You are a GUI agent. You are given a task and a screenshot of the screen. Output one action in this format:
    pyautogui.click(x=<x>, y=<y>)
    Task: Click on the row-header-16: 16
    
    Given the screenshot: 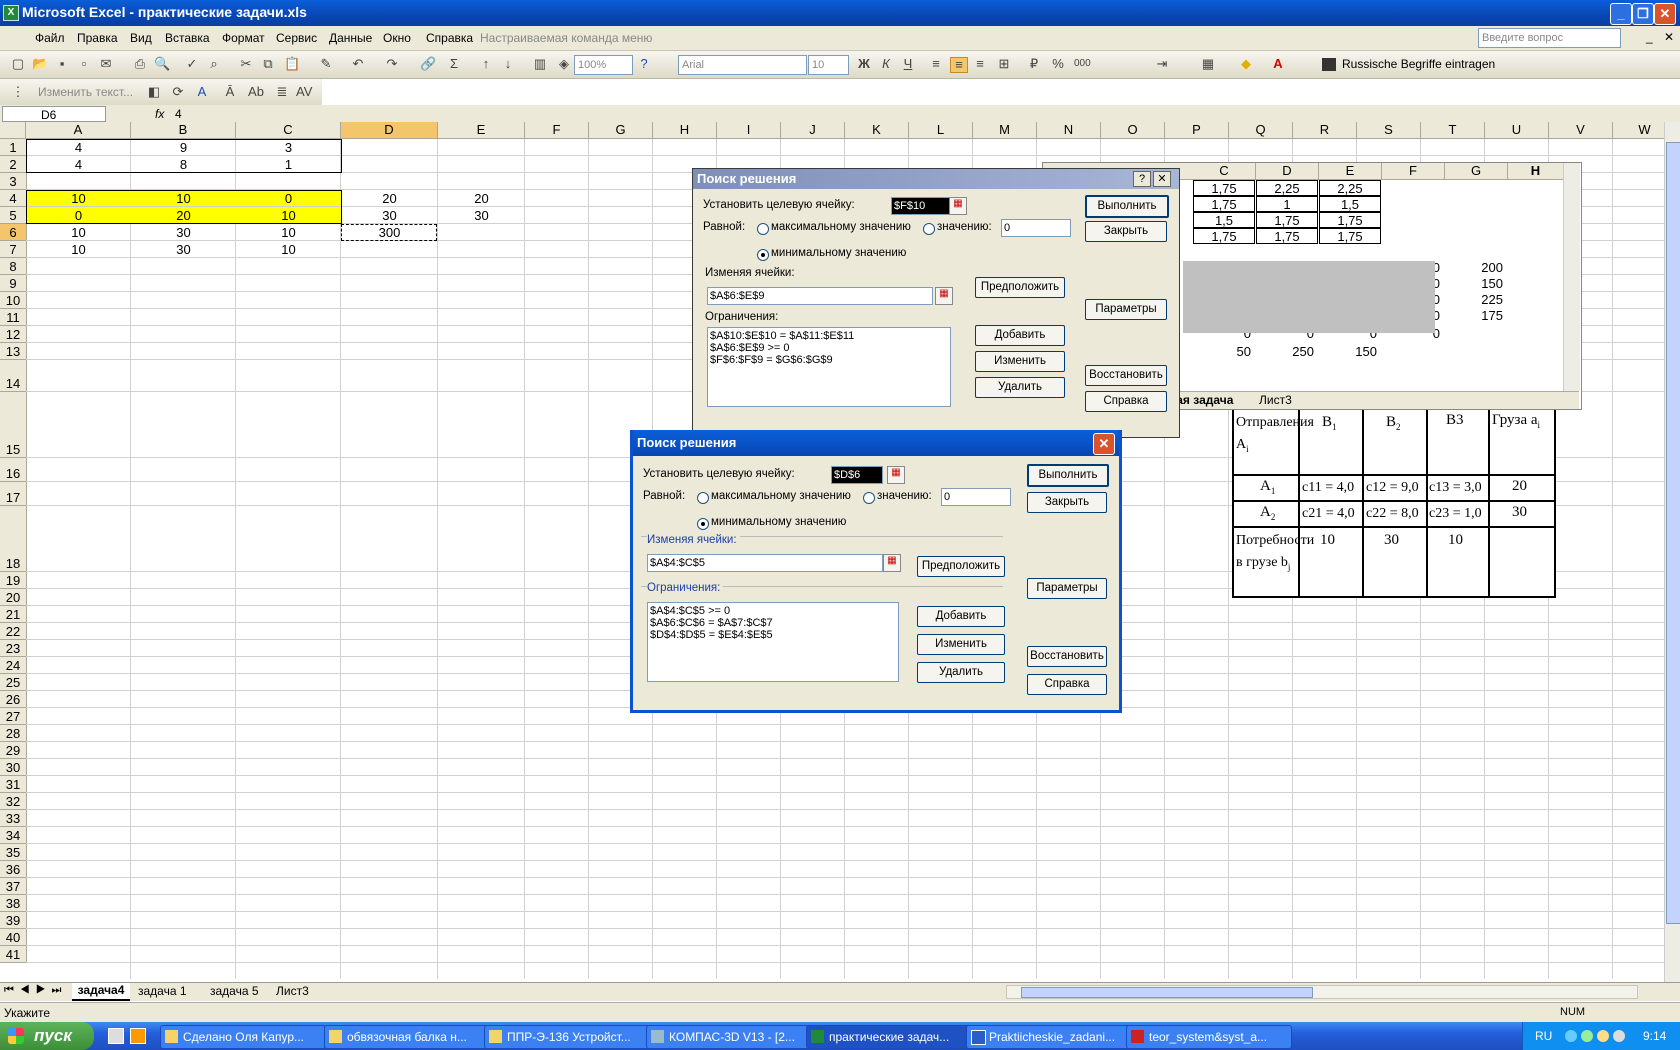 What is the action you would take?
    pyautogui.click(x=13, y=470)
    